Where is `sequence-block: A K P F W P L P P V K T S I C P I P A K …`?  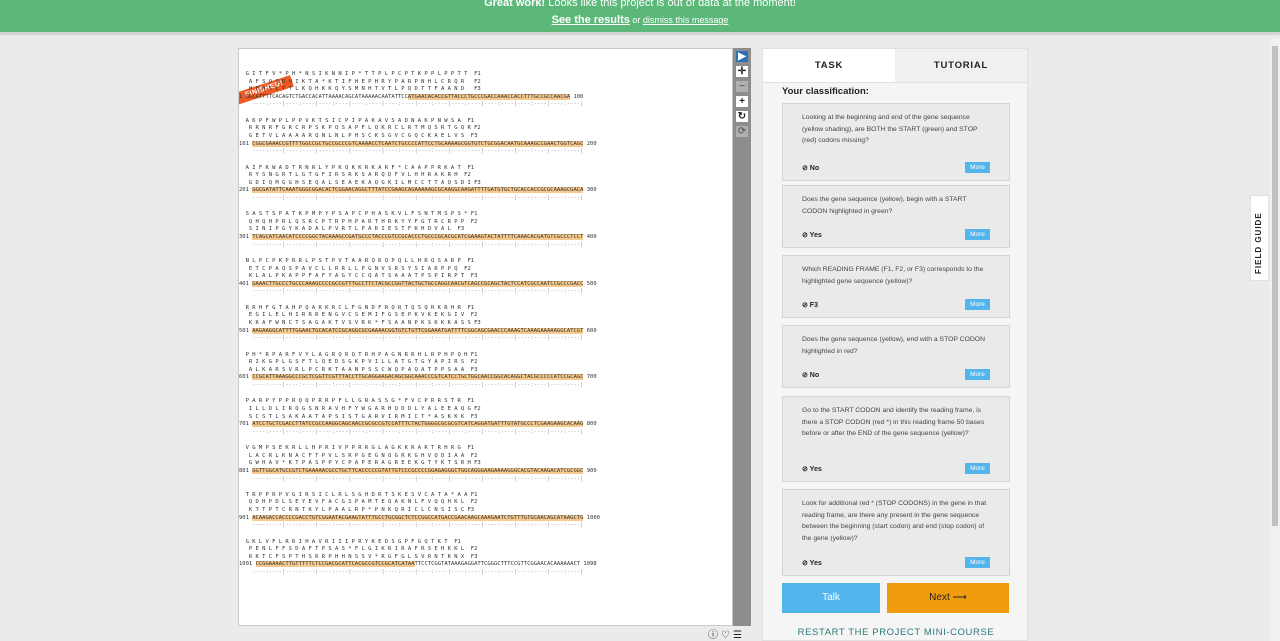
sequence-block: A K P F W P L P P V K T S I C P I P A K … is located at coordinates (485, 136).